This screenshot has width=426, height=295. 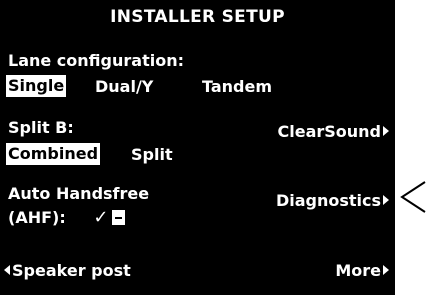 I want to click on lane-option-single-label: Single, so click(x=36, y=86).